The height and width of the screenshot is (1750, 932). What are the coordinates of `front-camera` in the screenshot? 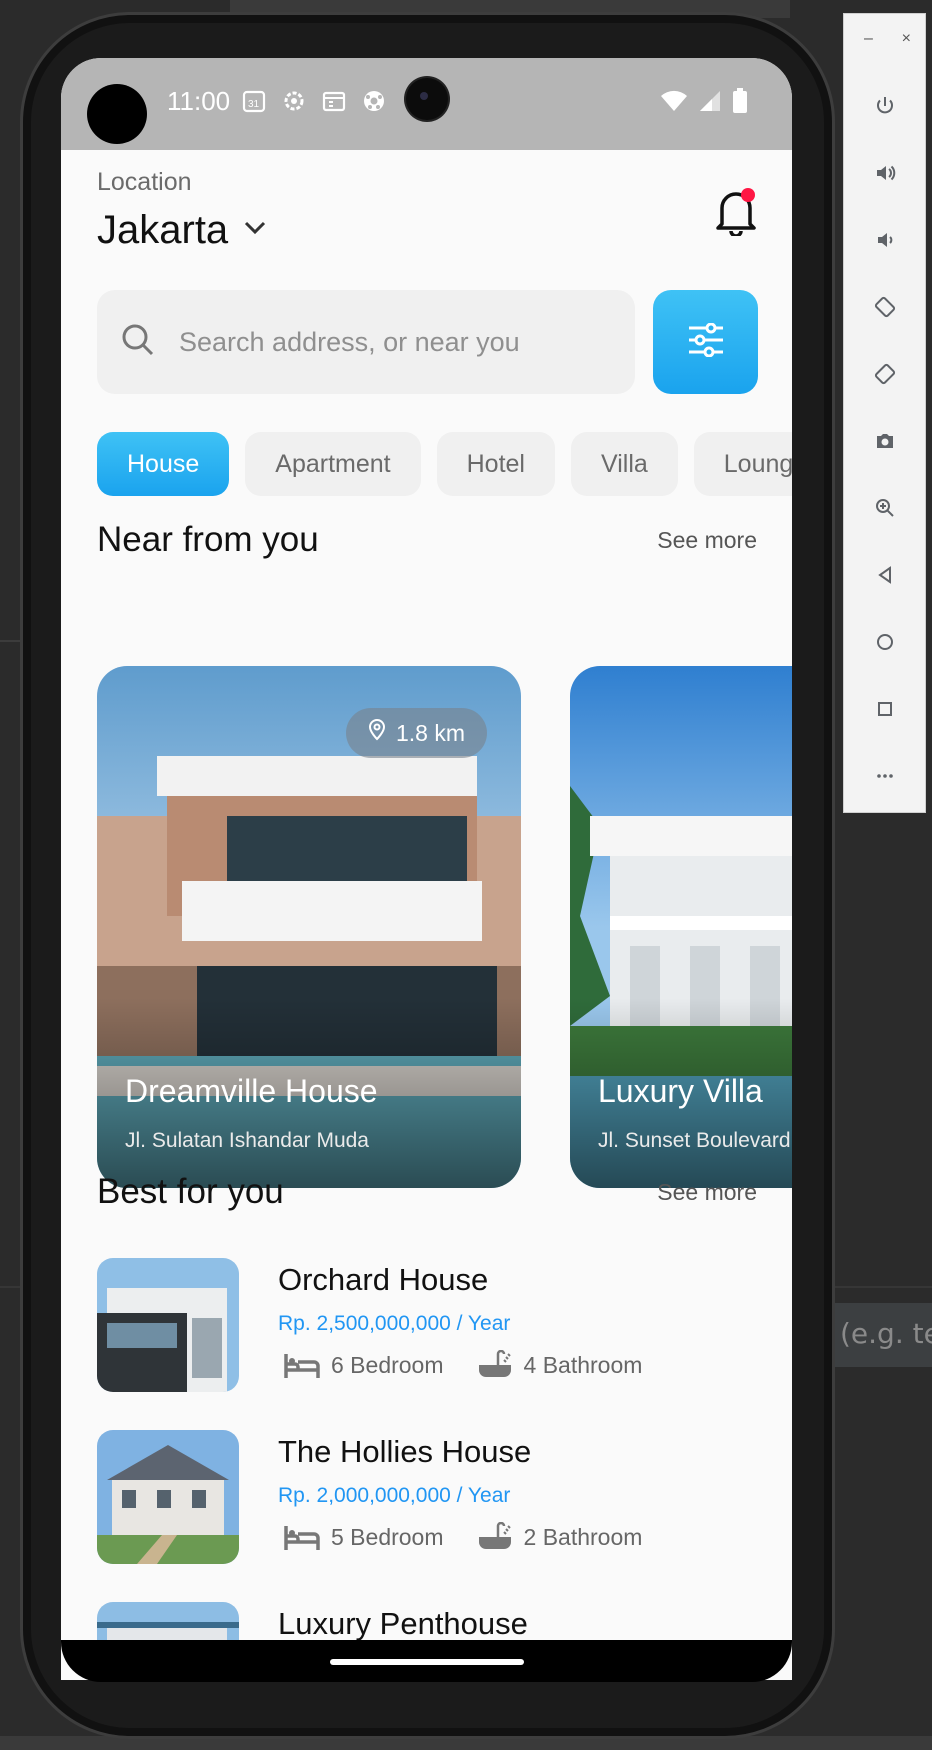 It's located at (427, 99).